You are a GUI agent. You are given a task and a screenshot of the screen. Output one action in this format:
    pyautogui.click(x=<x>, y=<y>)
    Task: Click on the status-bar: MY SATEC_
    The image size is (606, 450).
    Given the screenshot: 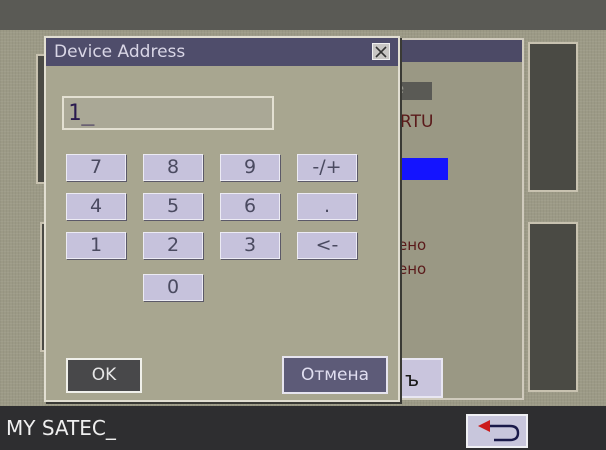 What is the action you would take?
    pyautogui.click(x=303, y=428)
    